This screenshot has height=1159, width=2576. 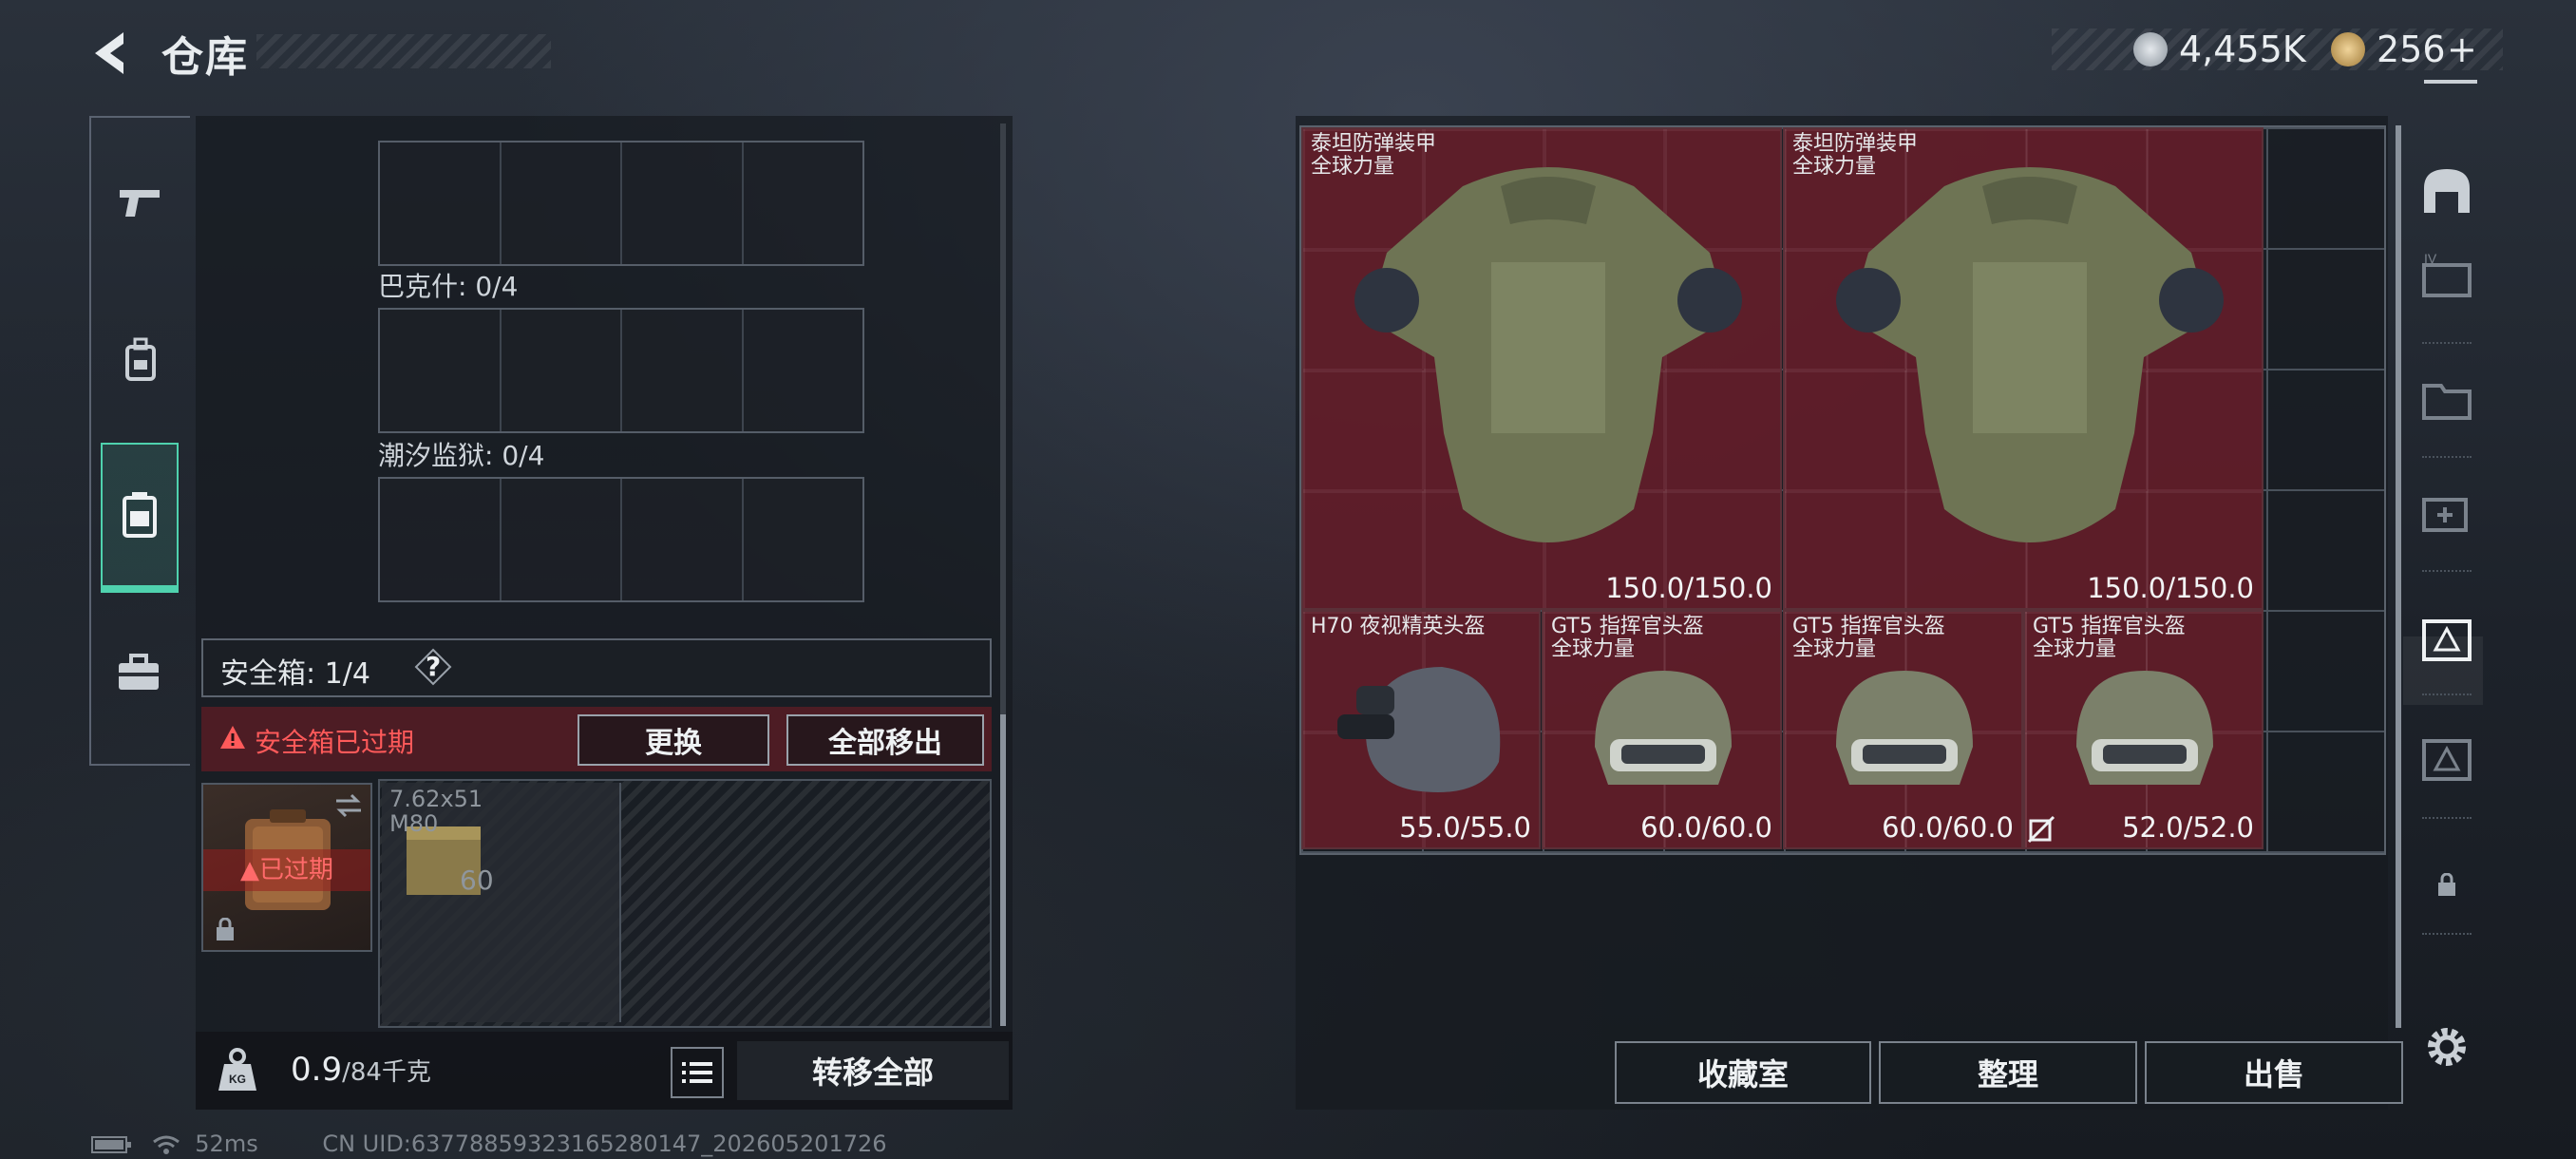 What do you see at coordinates (1627, 626) in the screenshot?
I see `item-title: GT5 指挥官头盔` at bounding box center [1627, 626].